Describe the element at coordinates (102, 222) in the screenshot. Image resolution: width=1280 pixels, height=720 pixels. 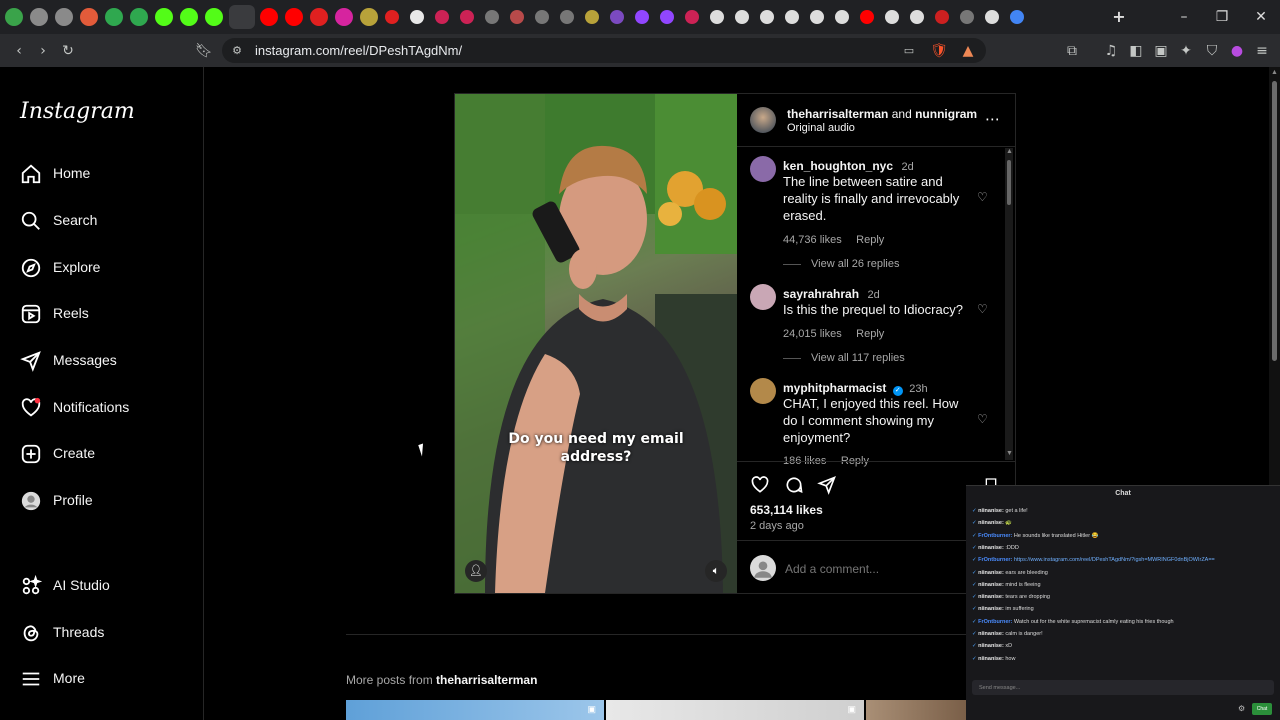
I see `nav-search: Search` at that location.